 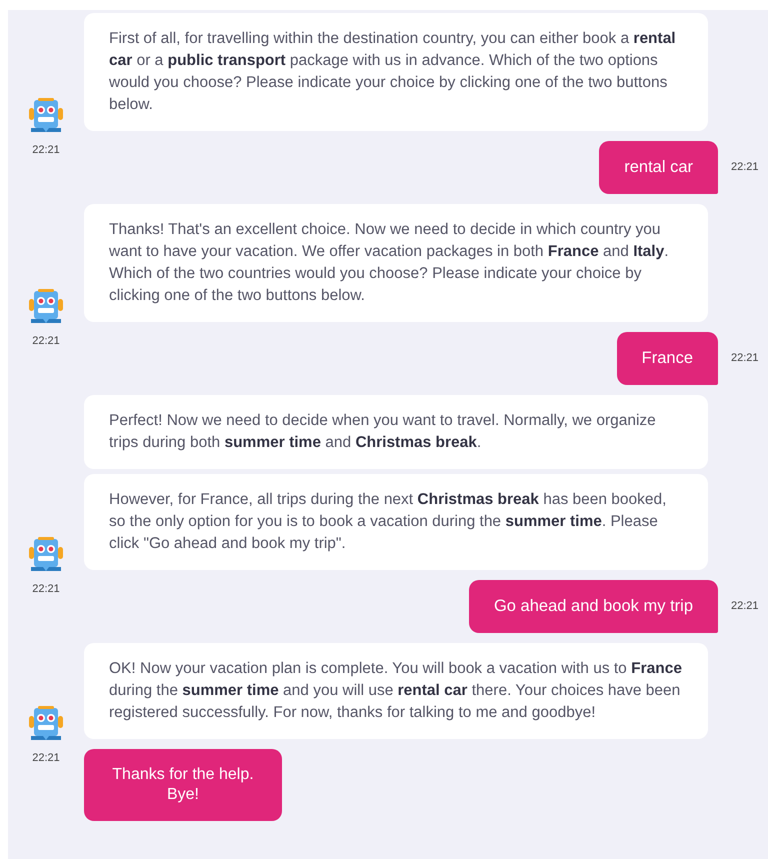 What do you see at coordinates (183, 785) in the screenshot?
I see `quick-reply-button: Thanks for the help. Bye!` at bounding box center [183, 785].